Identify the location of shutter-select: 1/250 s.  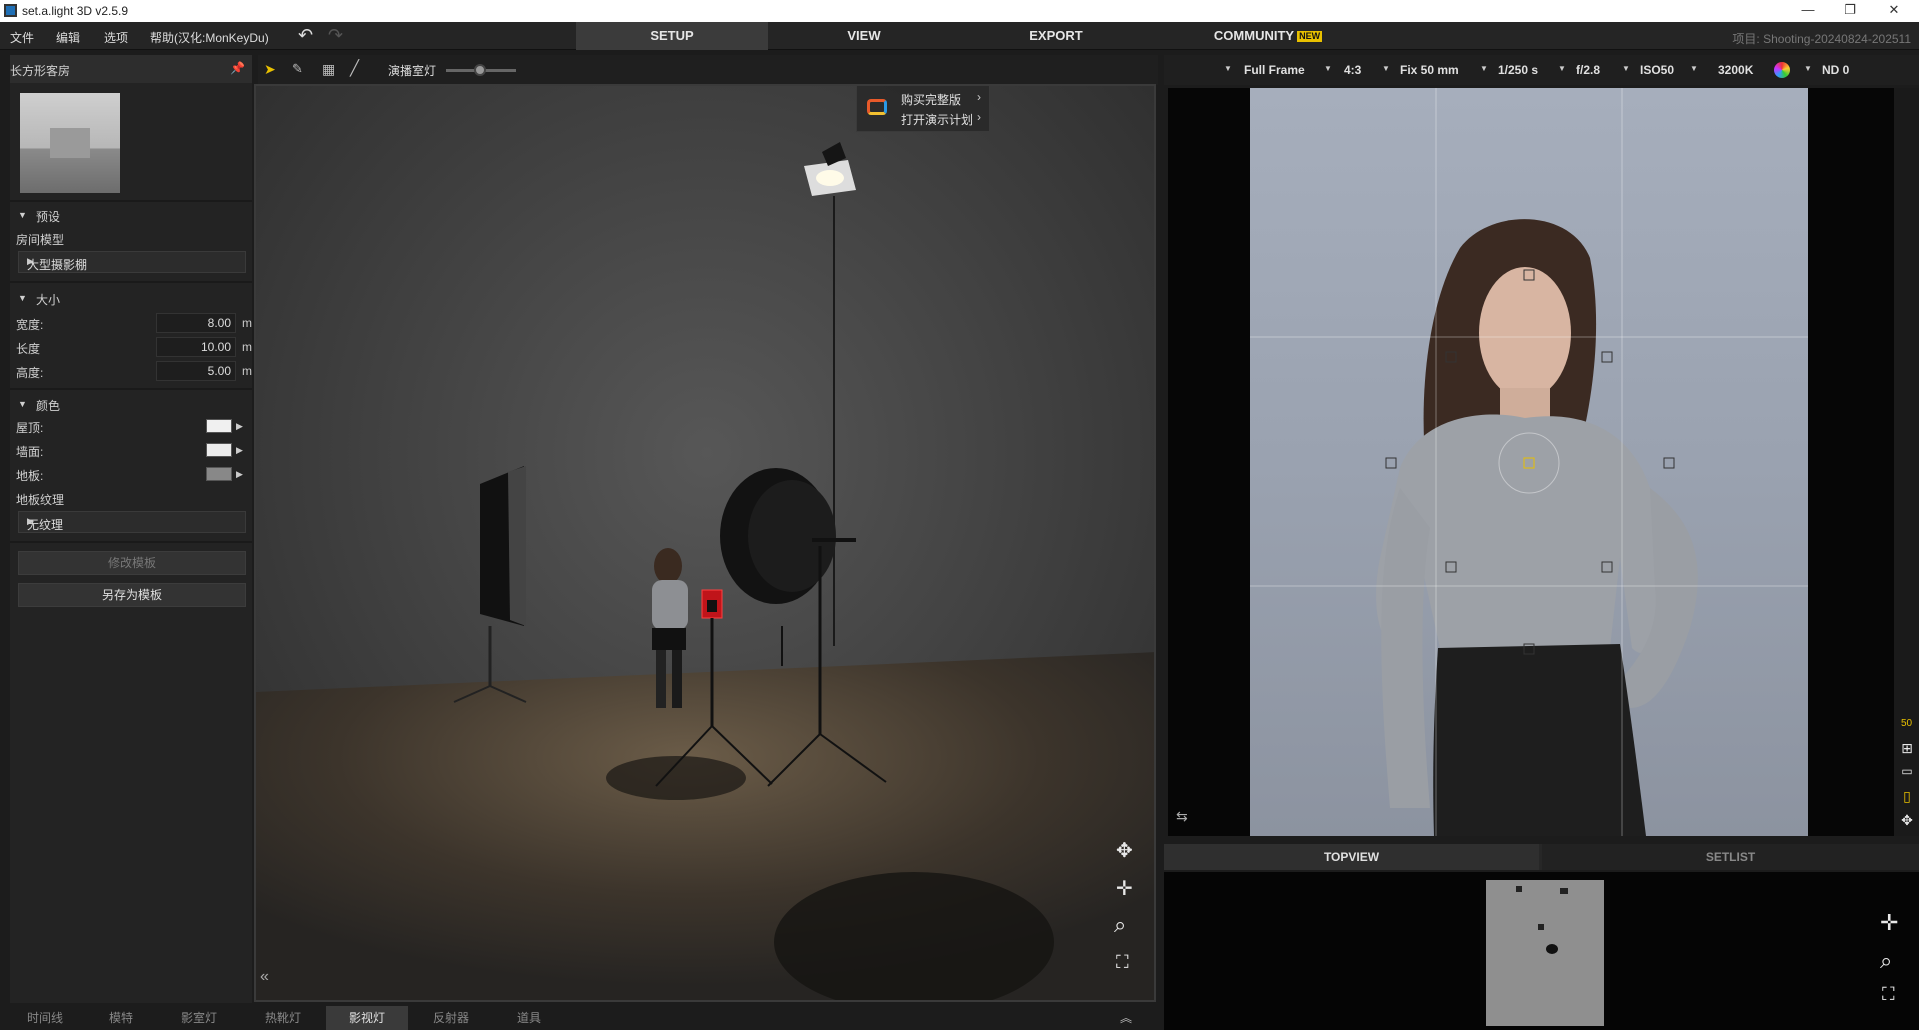
(1518, 70).